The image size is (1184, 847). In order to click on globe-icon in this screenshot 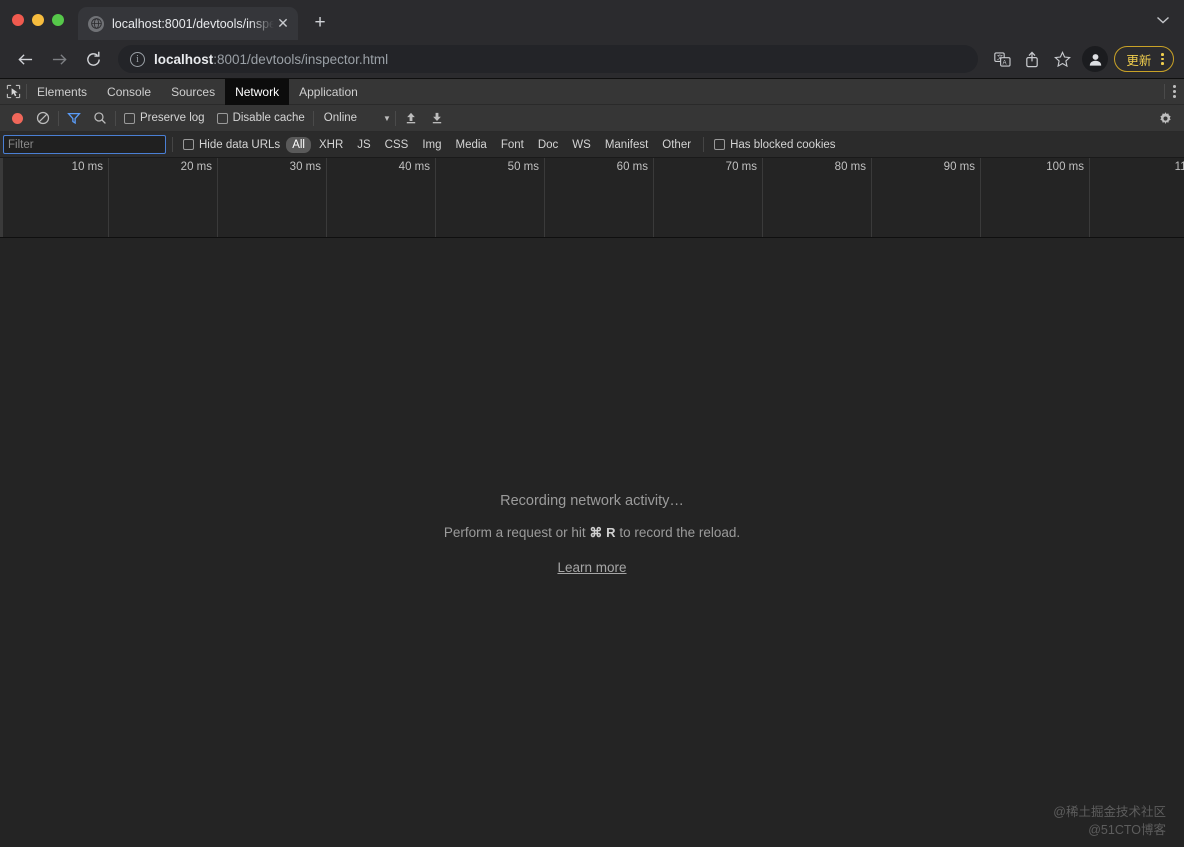, I will do `click(96, 23)`.